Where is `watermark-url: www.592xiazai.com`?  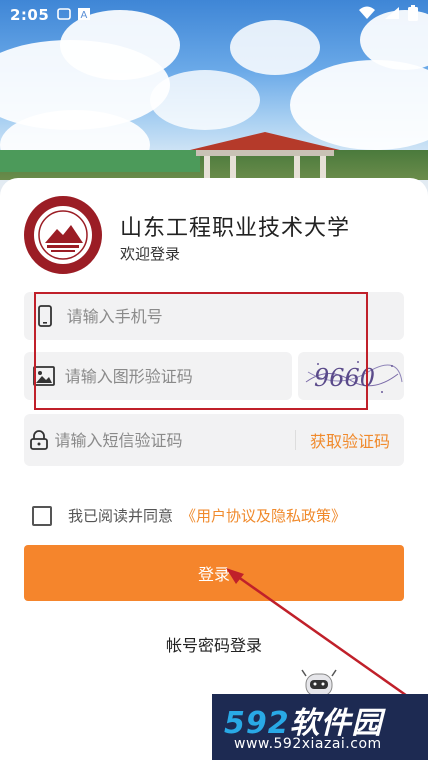
watermark-url: www.592xiazai.com is located at coordinates (308, 744).